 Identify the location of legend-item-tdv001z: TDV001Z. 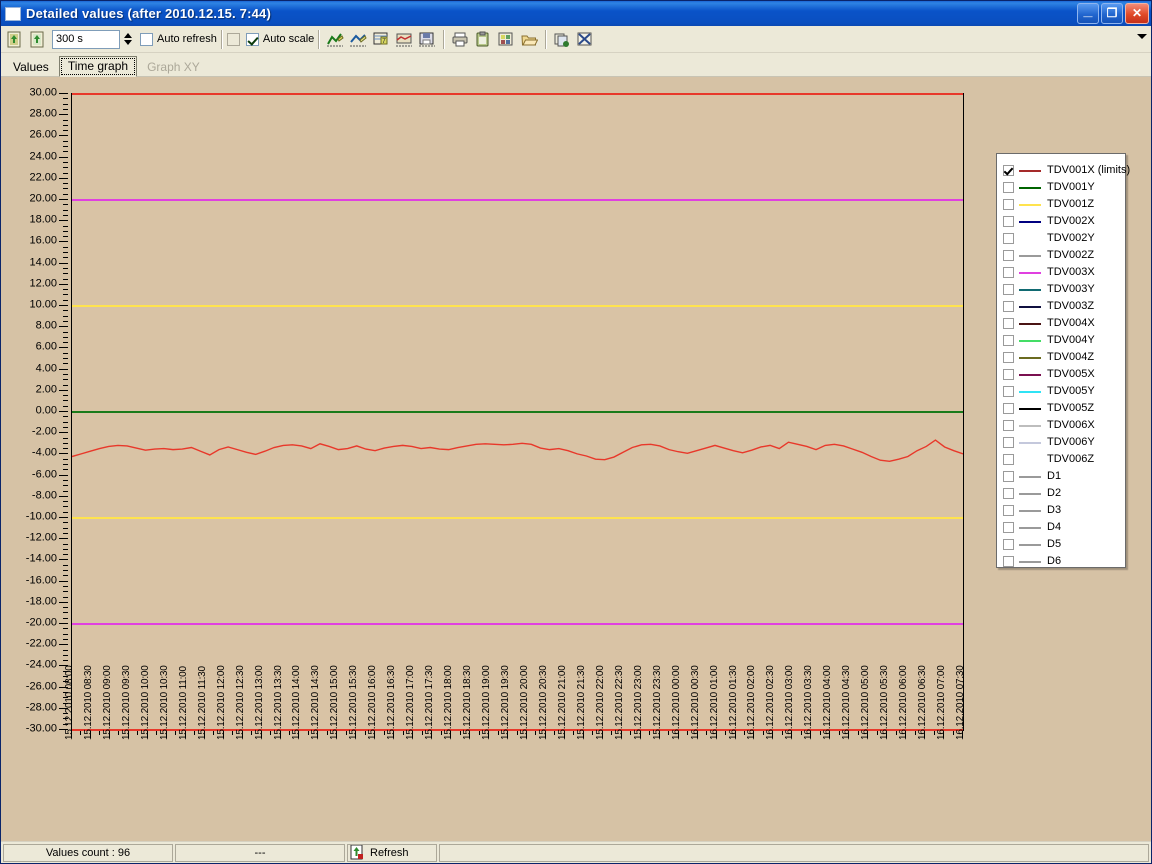
(1064, 204).